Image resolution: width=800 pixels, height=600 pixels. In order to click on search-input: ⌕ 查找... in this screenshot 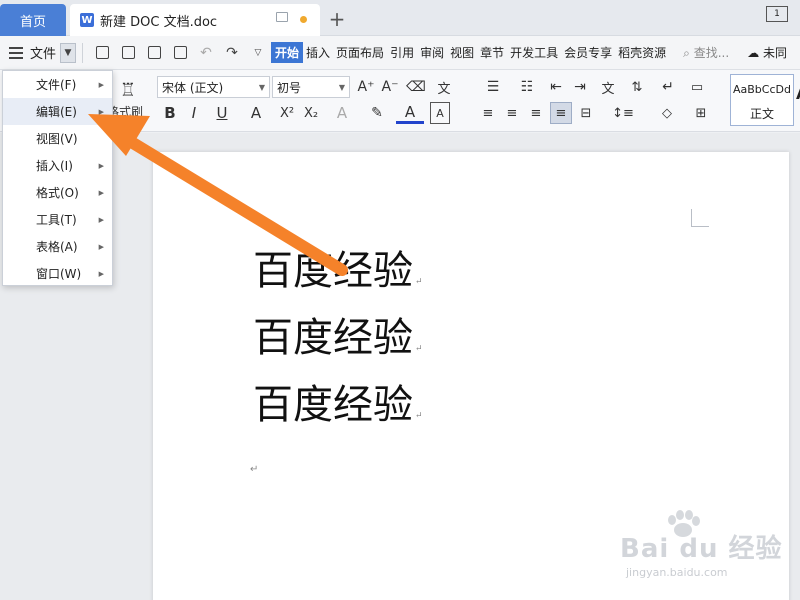, I will do `click(706, 52)`.